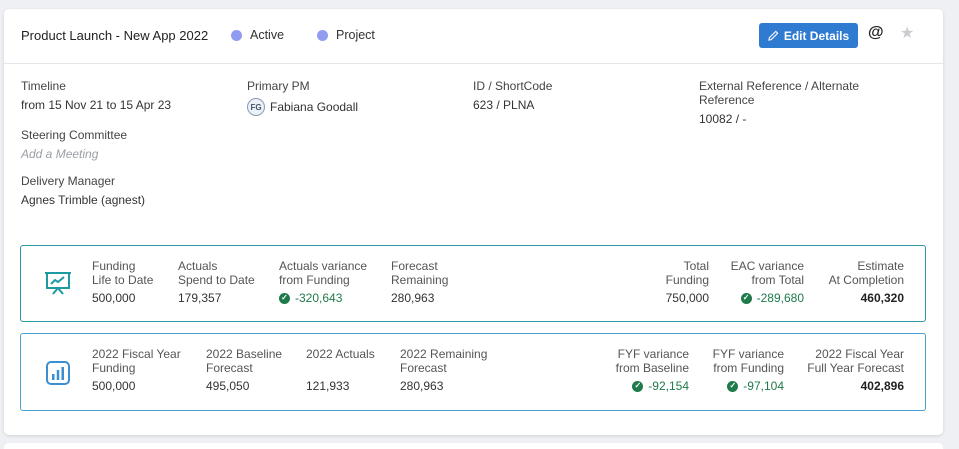 This screenshot has height=449, width=959. I want to click on metric-value: -320,643, so click(319, 298).